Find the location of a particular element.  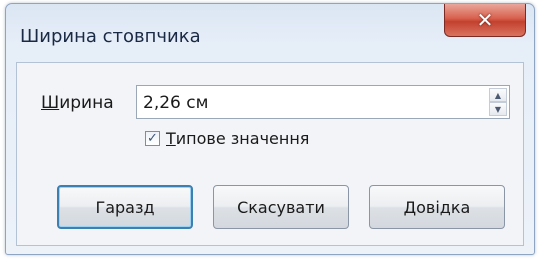

close-icon: ✕ is located at coordinates (485, 20).